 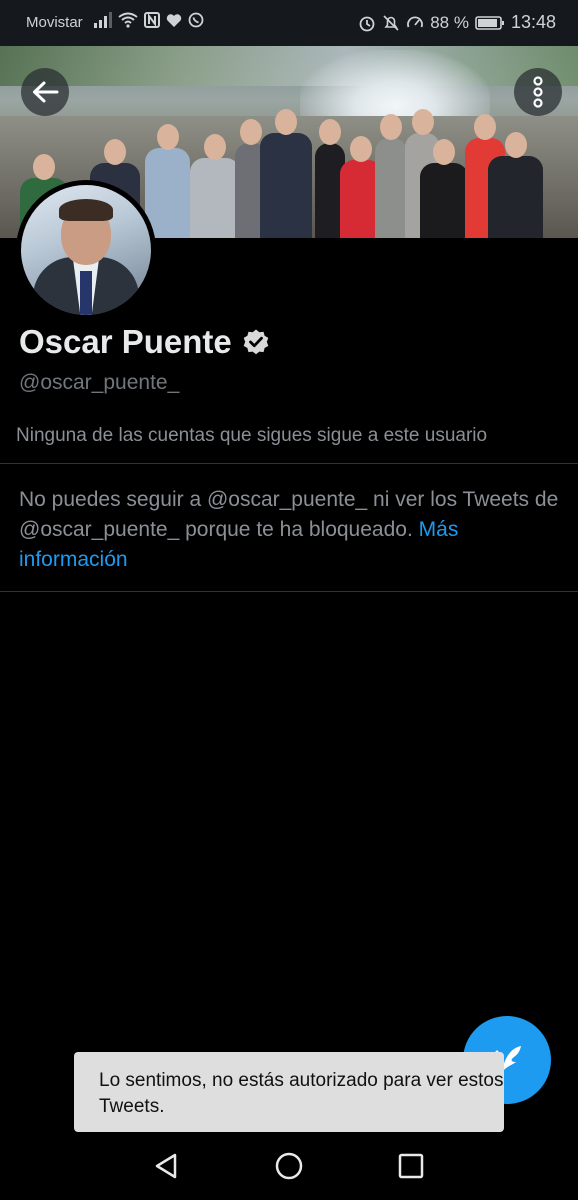 I want to click on triangle-back-icon, so click(x=166, y=1166).